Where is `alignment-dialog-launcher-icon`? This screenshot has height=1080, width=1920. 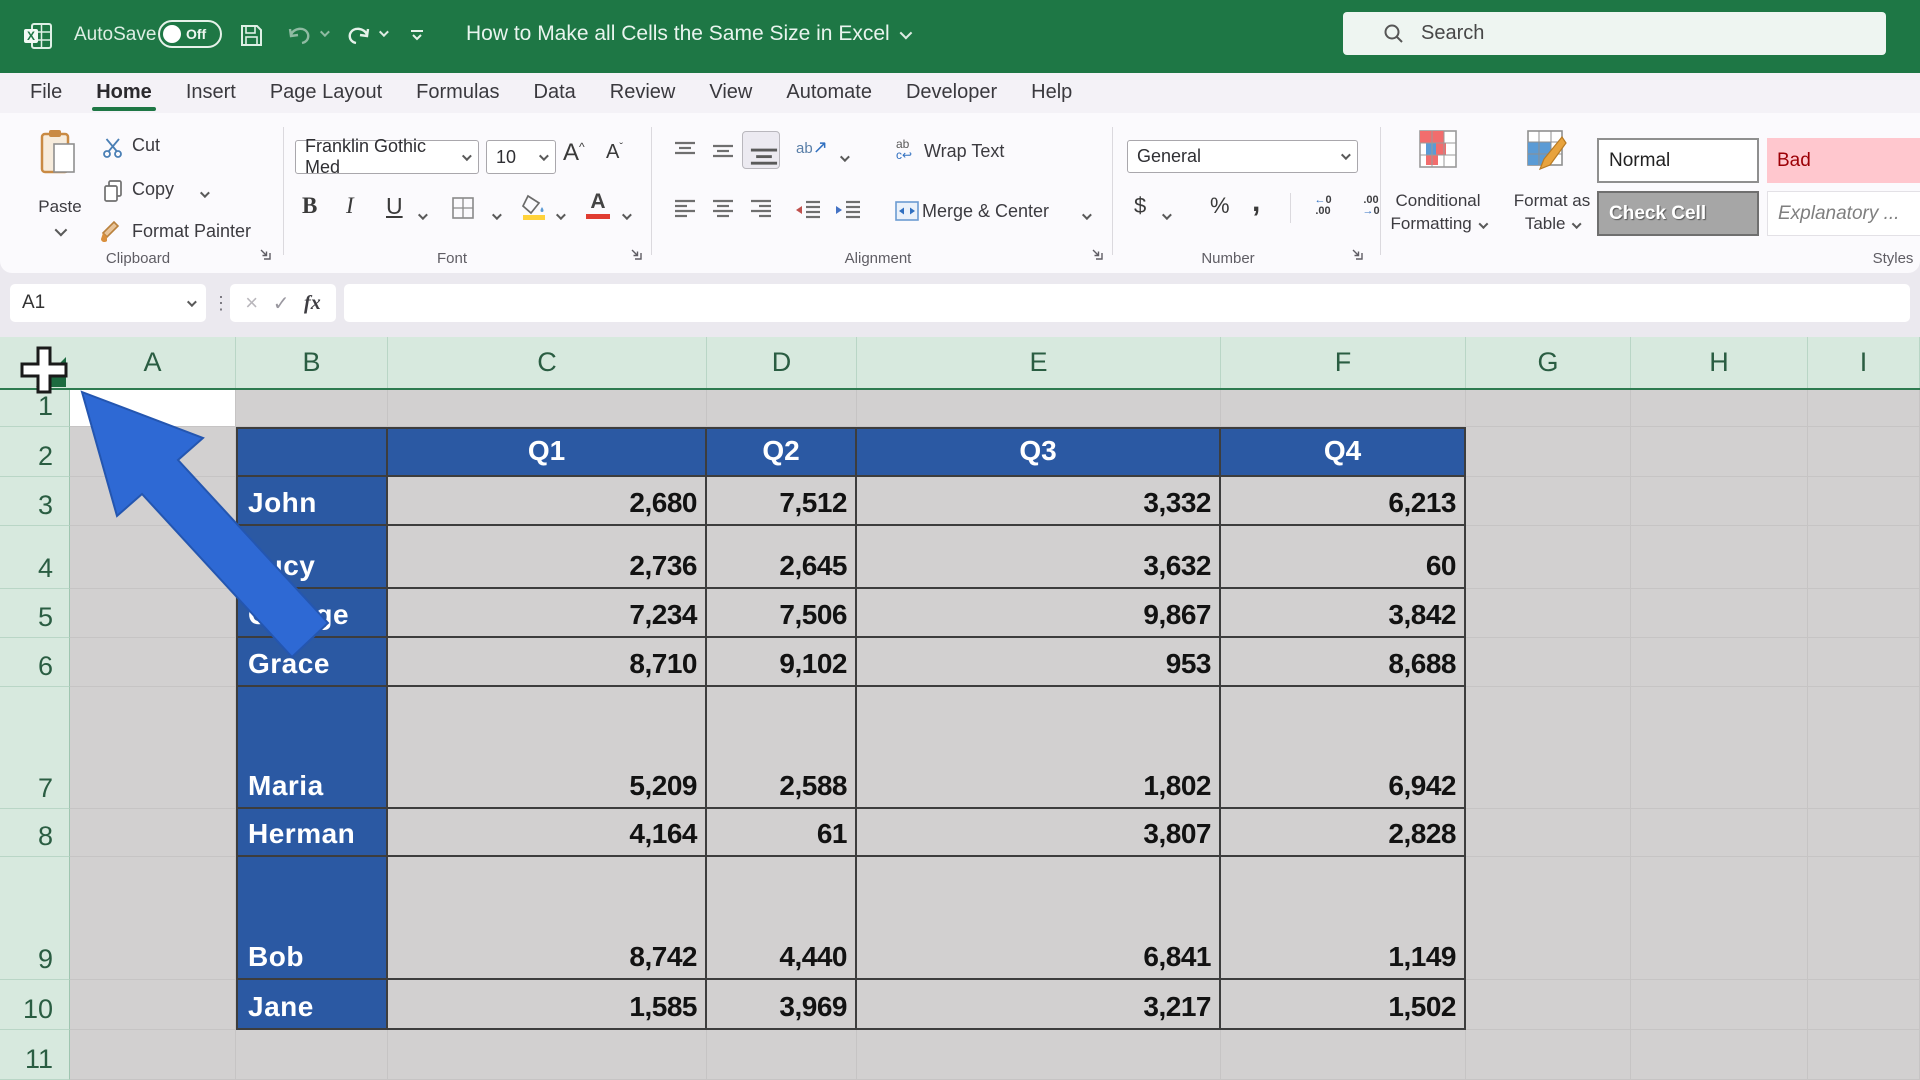
alignment-dialog-launcher-icon is located at coordinates (1097, 254).